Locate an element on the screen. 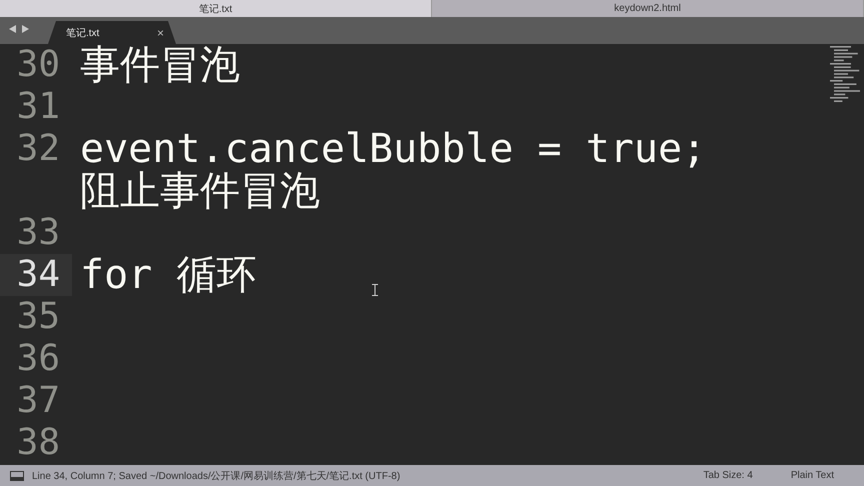  text-cursor-icon is located at coordinates (375, 290).